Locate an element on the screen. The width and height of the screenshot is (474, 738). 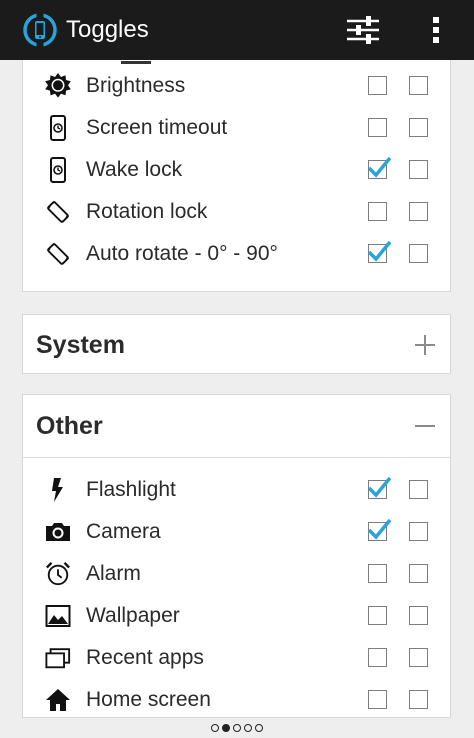
toggle-row-label: Wake lock is located at coordinates (134, 169).